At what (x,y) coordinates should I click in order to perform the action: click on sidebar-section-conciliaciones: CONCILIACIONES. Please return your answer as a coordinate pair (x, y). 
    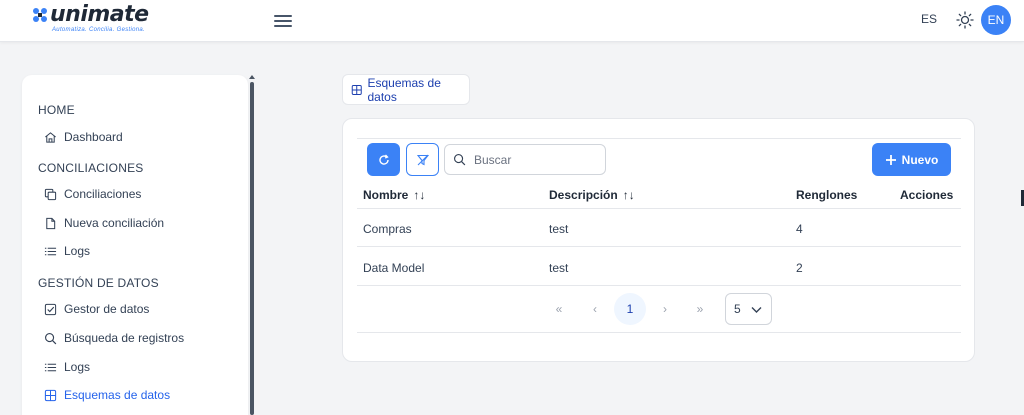
    Looking at the image, I should click on (91, 168).